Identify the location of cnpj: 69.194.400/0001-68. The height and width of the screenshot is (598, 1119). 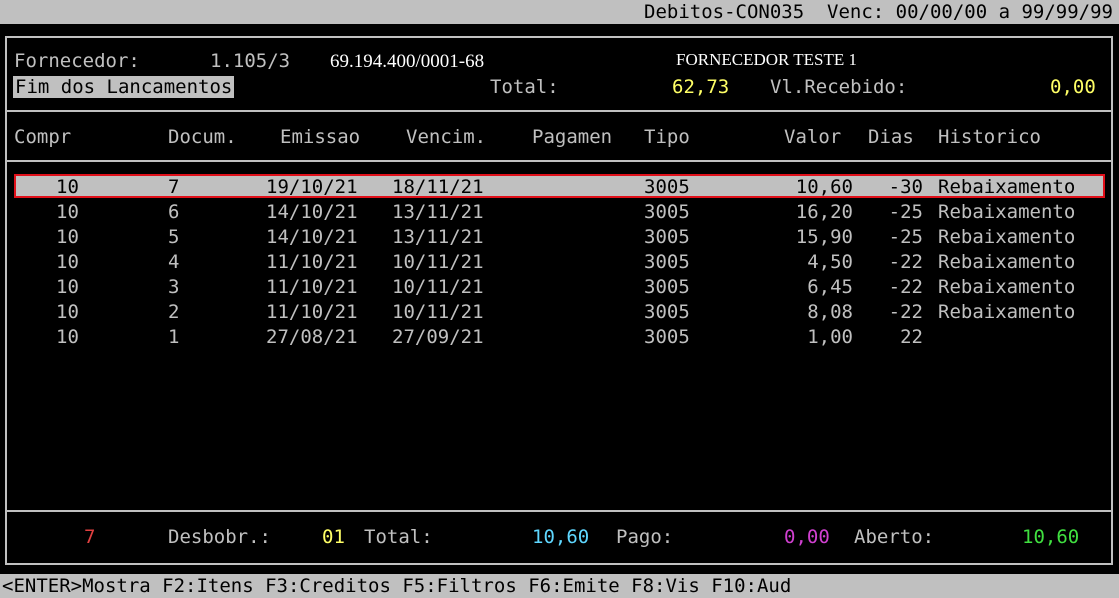
(407, 61).